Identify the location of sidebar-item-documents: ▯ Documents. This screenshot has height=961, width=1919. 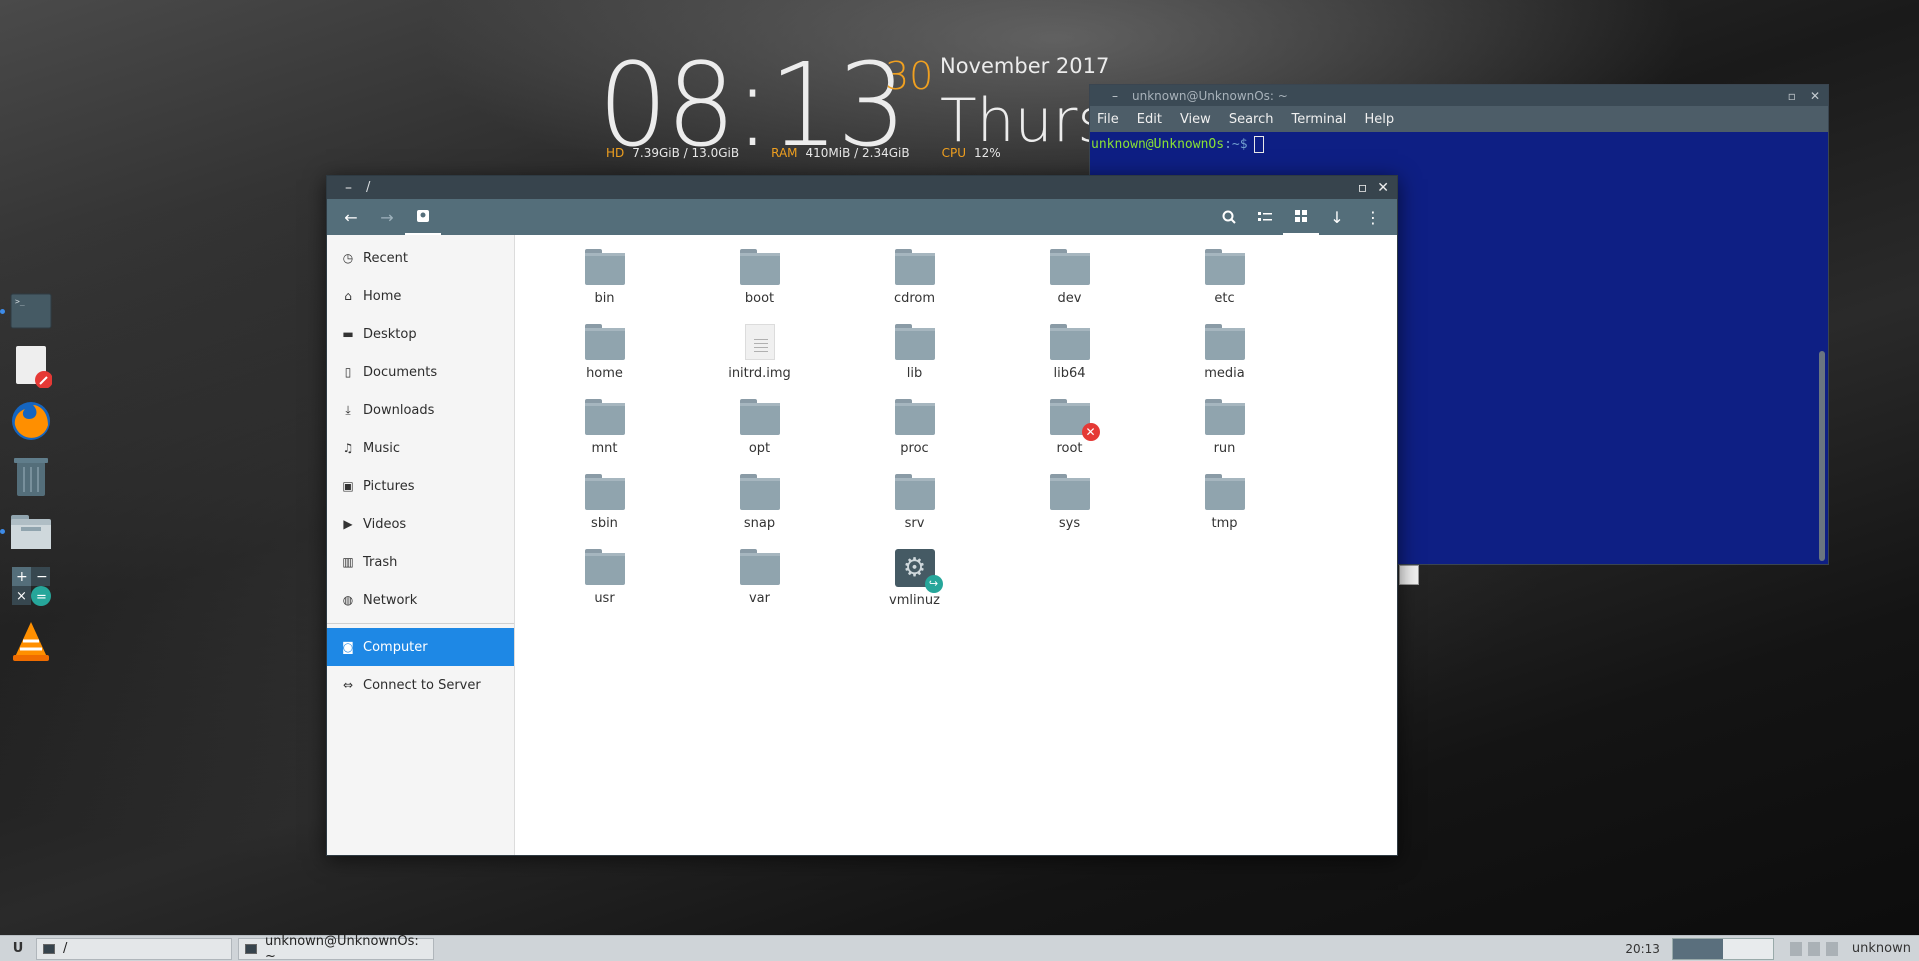
(420, 372).